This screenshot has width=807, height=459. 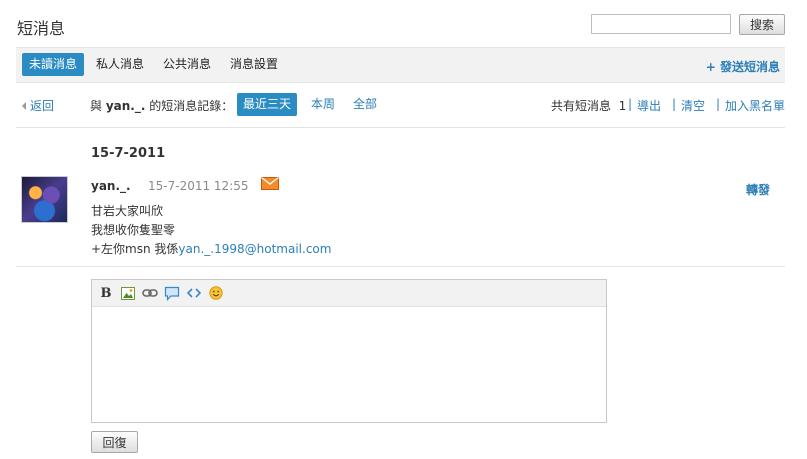 I want to click on search-input, so click(x=661, y=24).